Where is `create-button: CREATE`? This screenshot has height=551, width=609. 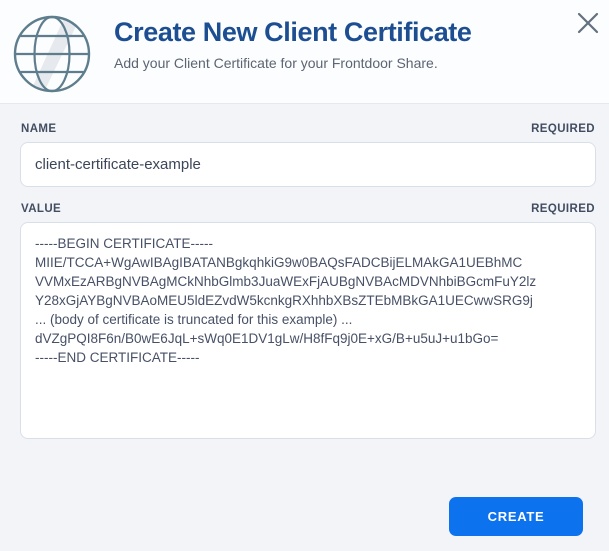 create-button: CREATE is located at coordinates (516, 516).